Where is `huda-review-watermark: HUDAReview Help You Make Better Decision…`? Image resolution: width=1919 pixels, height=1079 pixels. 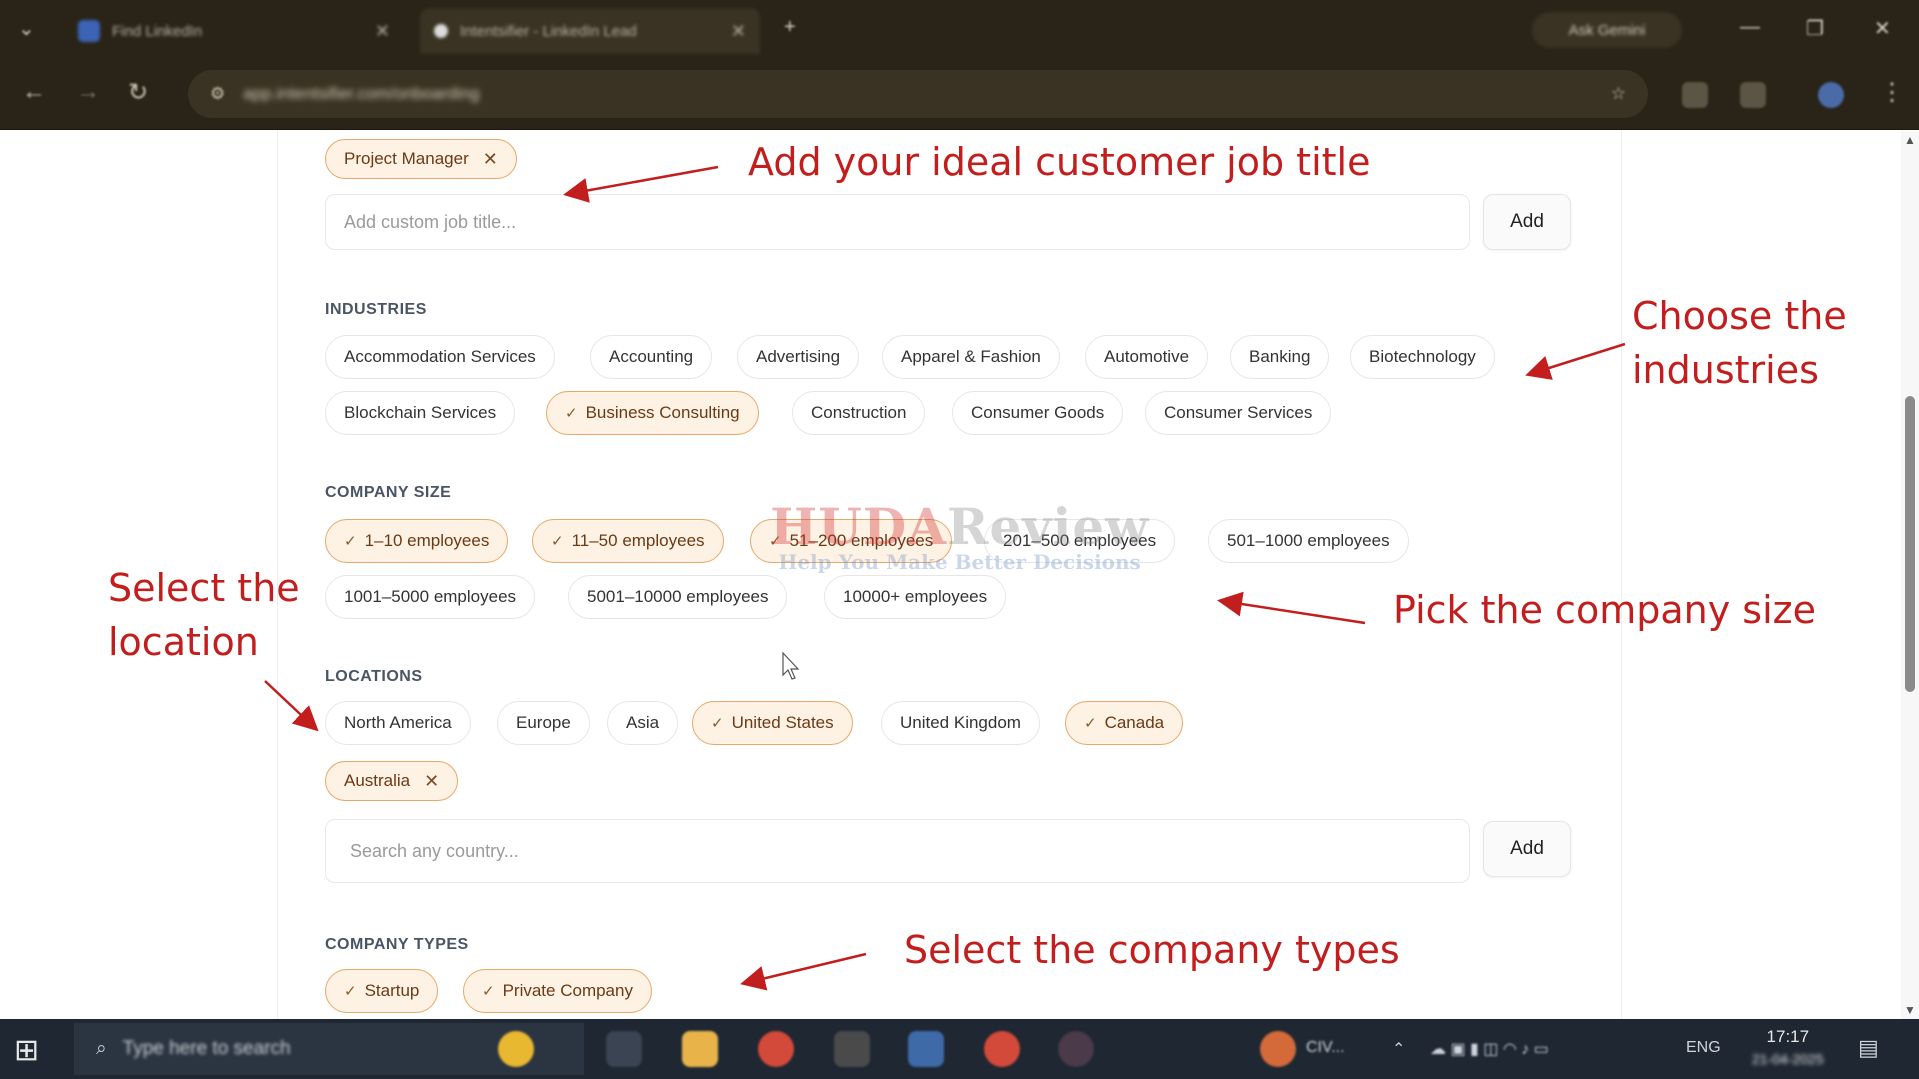 huda-review-watermark: HUDAReview Help You Make Better Decision… is located at coordinates (959, 535).